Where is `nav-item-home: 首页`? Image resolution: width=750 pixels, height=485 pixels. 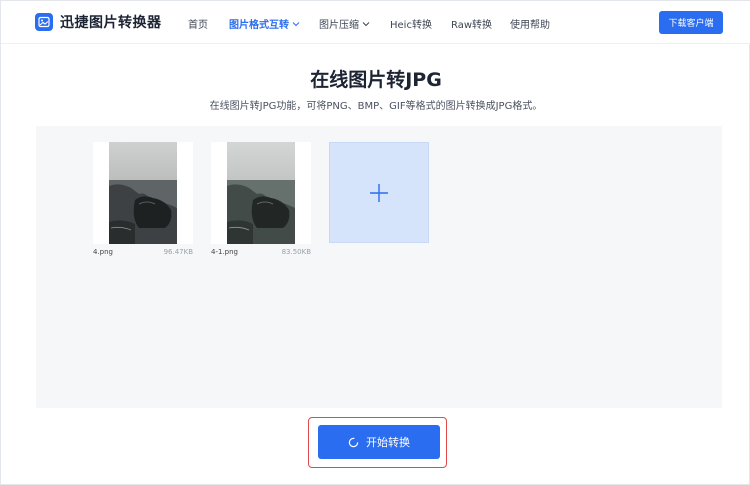 nav-item-home: 首页 is located at coordinates (198, 23).